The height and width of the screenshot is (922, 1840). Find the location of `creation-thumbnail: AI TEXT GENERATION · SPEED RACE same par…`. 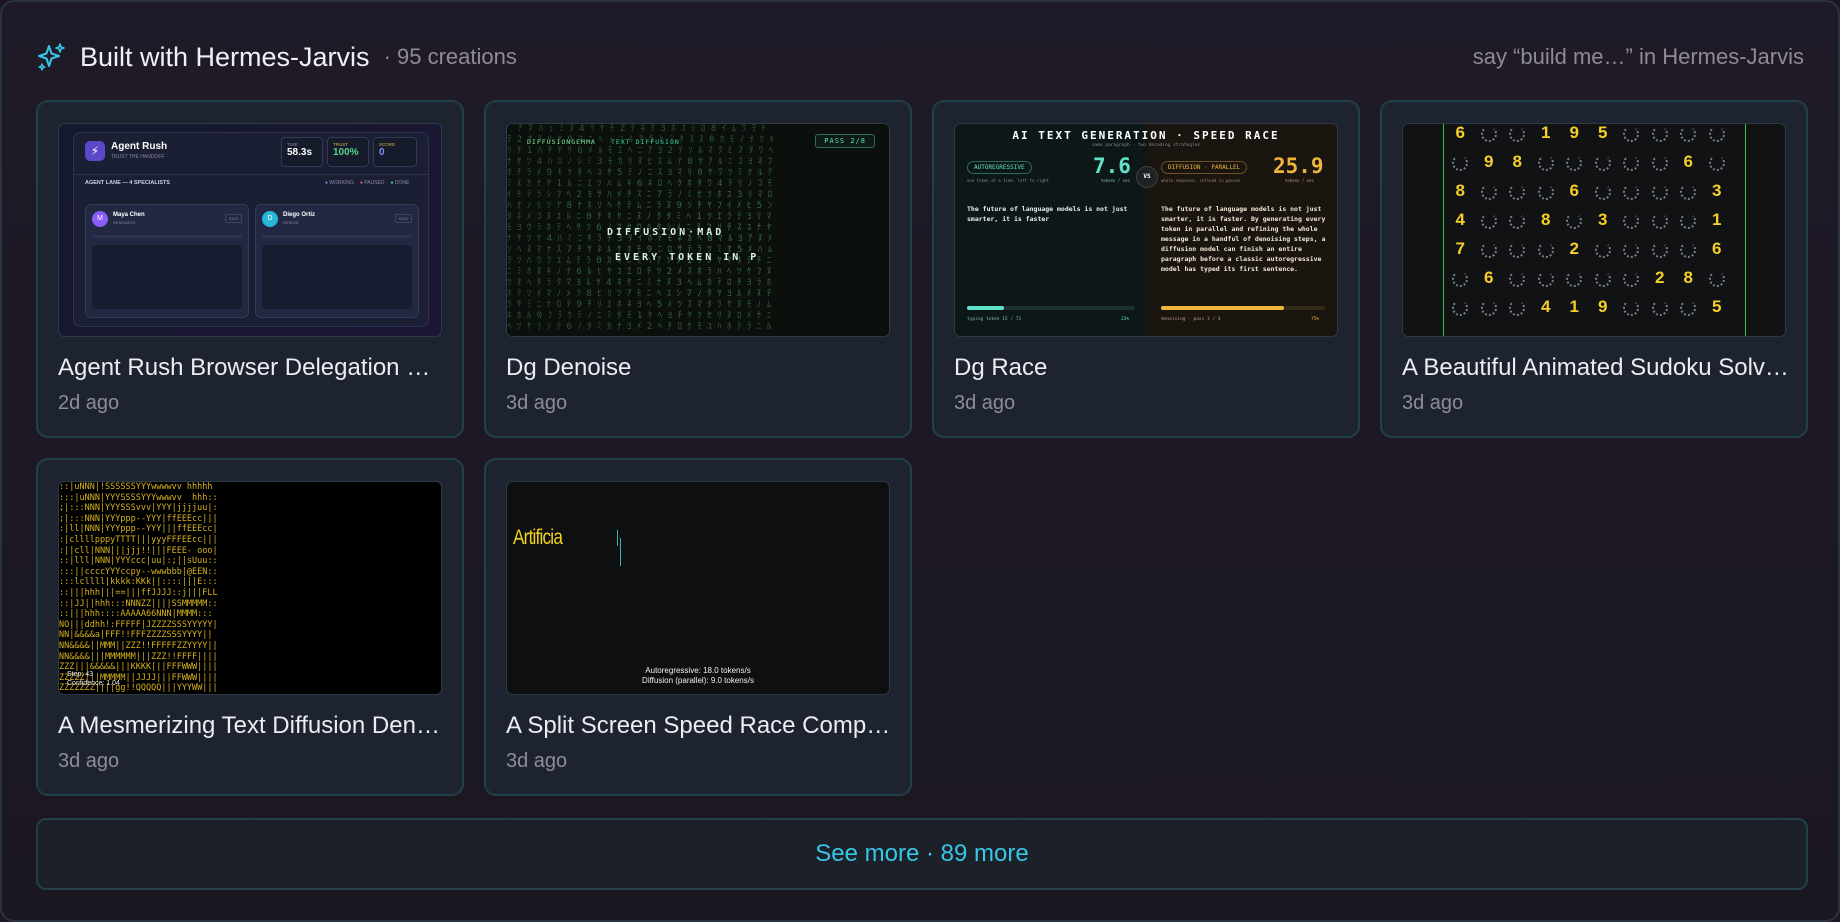

creation-thumbnail: AI TEXT GENERATION · SPEED RACE same par… is located at coordinates (1146, 230).